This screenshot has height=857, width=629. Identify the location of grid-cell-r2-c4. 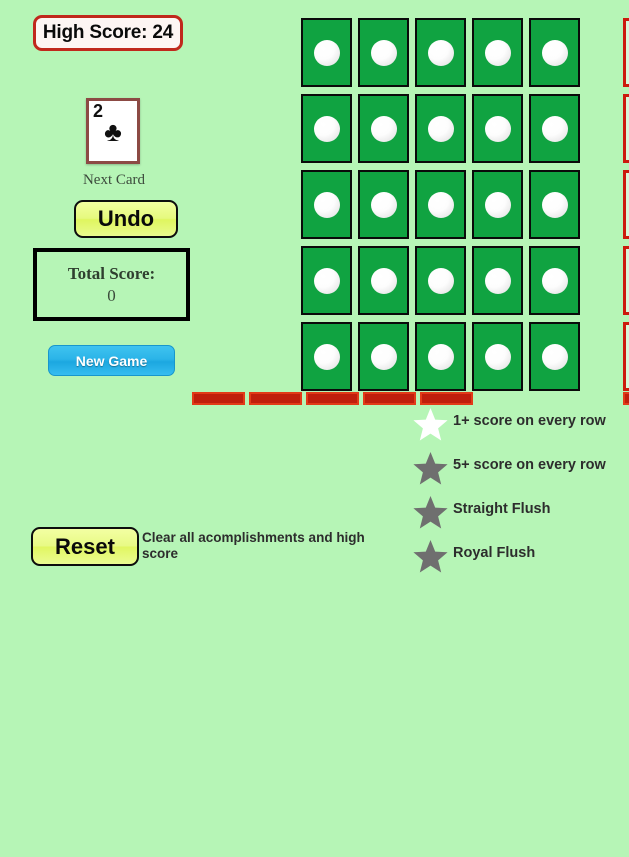
(497, 128).